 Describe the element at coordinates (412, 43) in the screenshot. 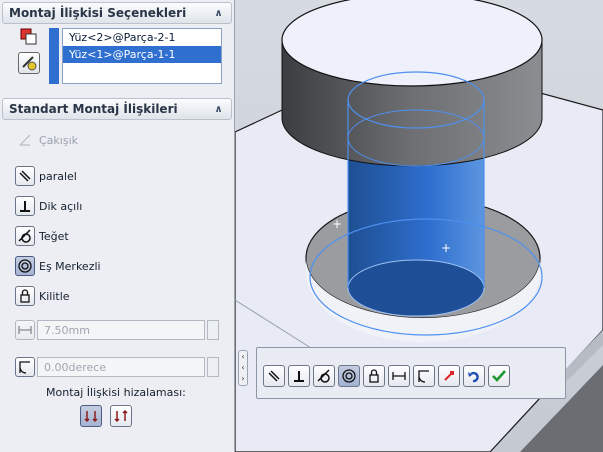

I see `boss-cylinder-top` at that location.